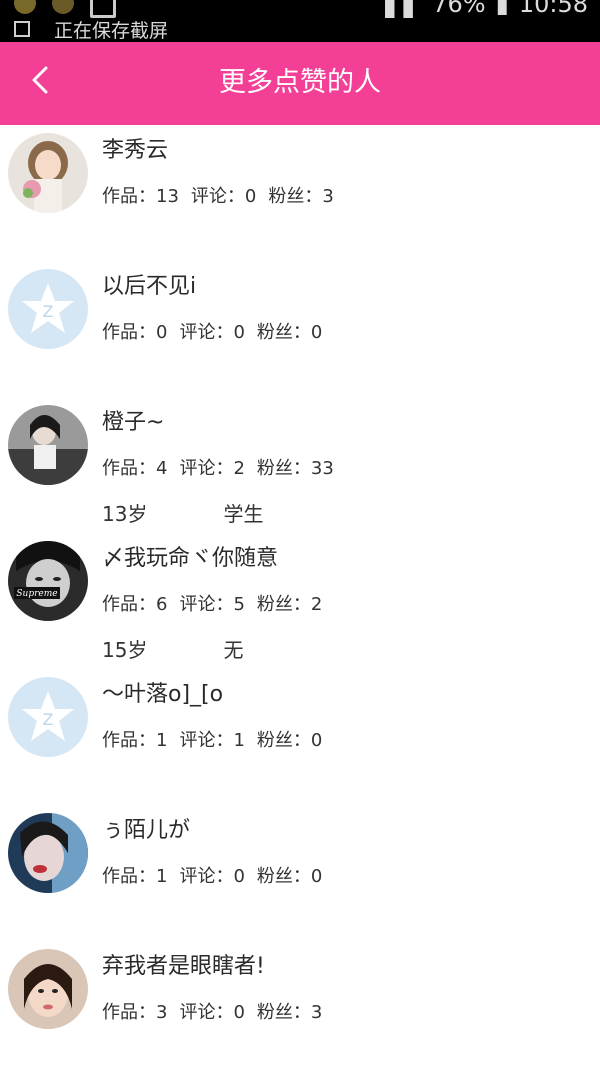 The image size is (600, 1077). What do you see at coordinates (300, 21) in the screenshot?
I see `status-bar: 正在保存截屏 ▌▌ 76% ▮ 10:58` at bounding box center [300, 21].